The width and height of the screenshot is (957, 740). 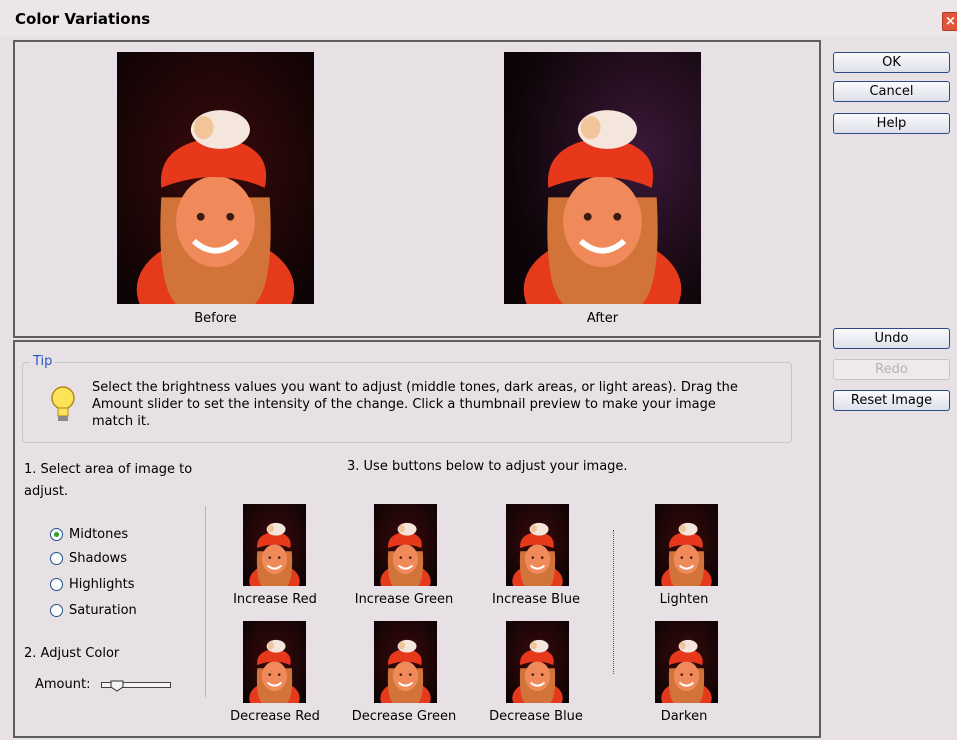 What do you see at coordinates (108, 480) in the screenshot?
I see `step1-label: 1. Select area of image to adjust.` at bounding box center [108, 480].